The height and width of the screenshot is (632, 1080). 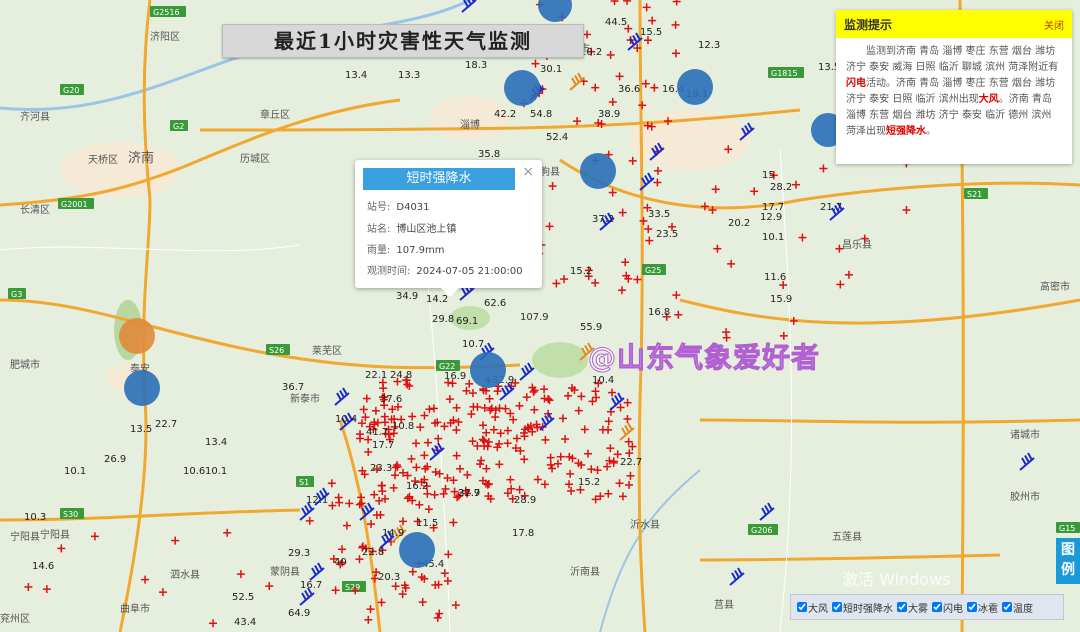 What do you see at coordinates (902, 607) in the screenshot?
I see `legend-checkbox-fog` at bounding box center [902, 607].